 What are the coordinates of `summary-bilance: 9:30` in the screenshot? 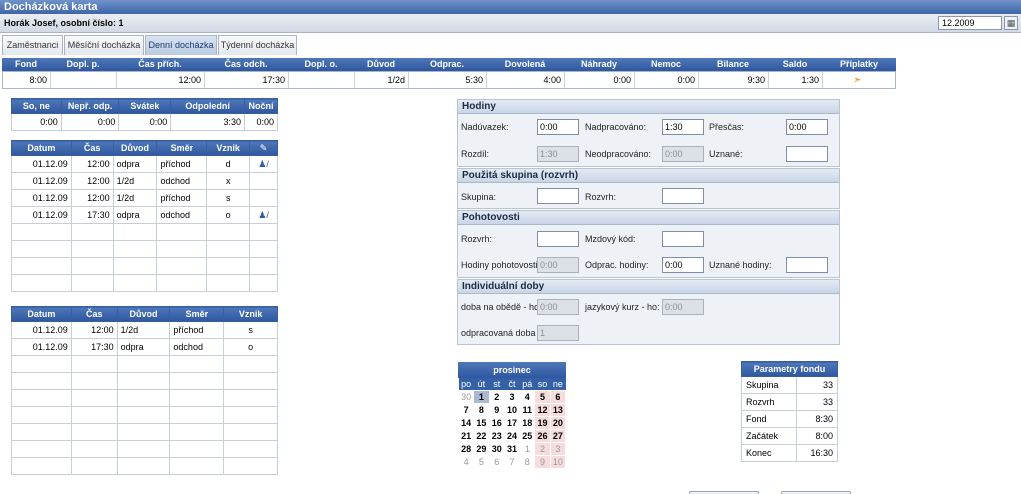 It's located at (734, 80).